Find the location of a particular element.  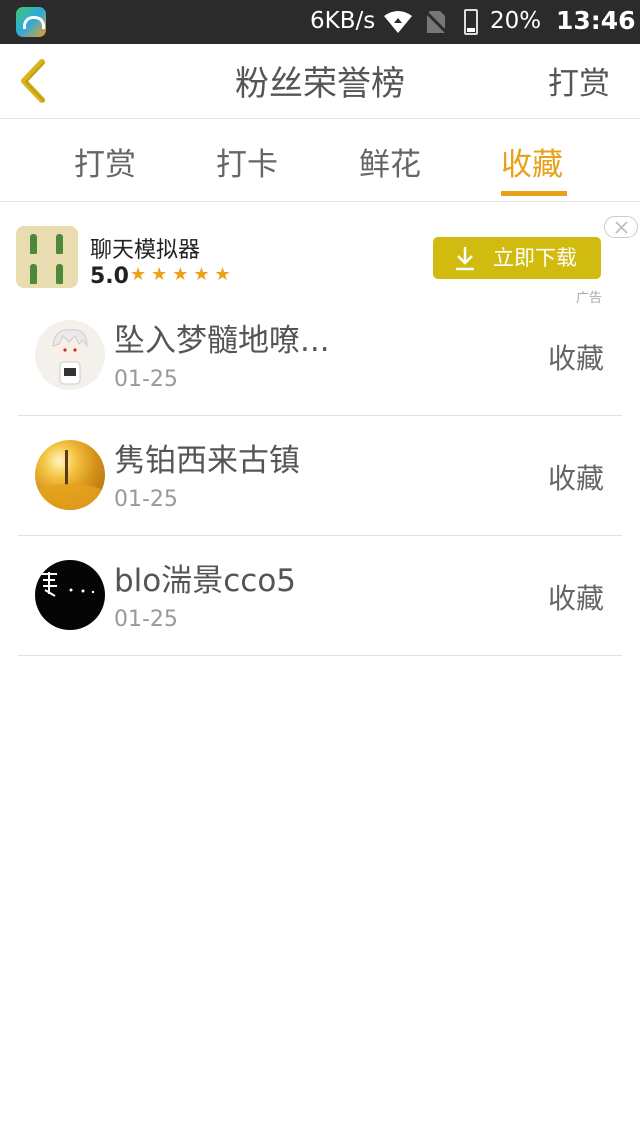

reward-button: 打赏 is located at coordinates (579, 80).